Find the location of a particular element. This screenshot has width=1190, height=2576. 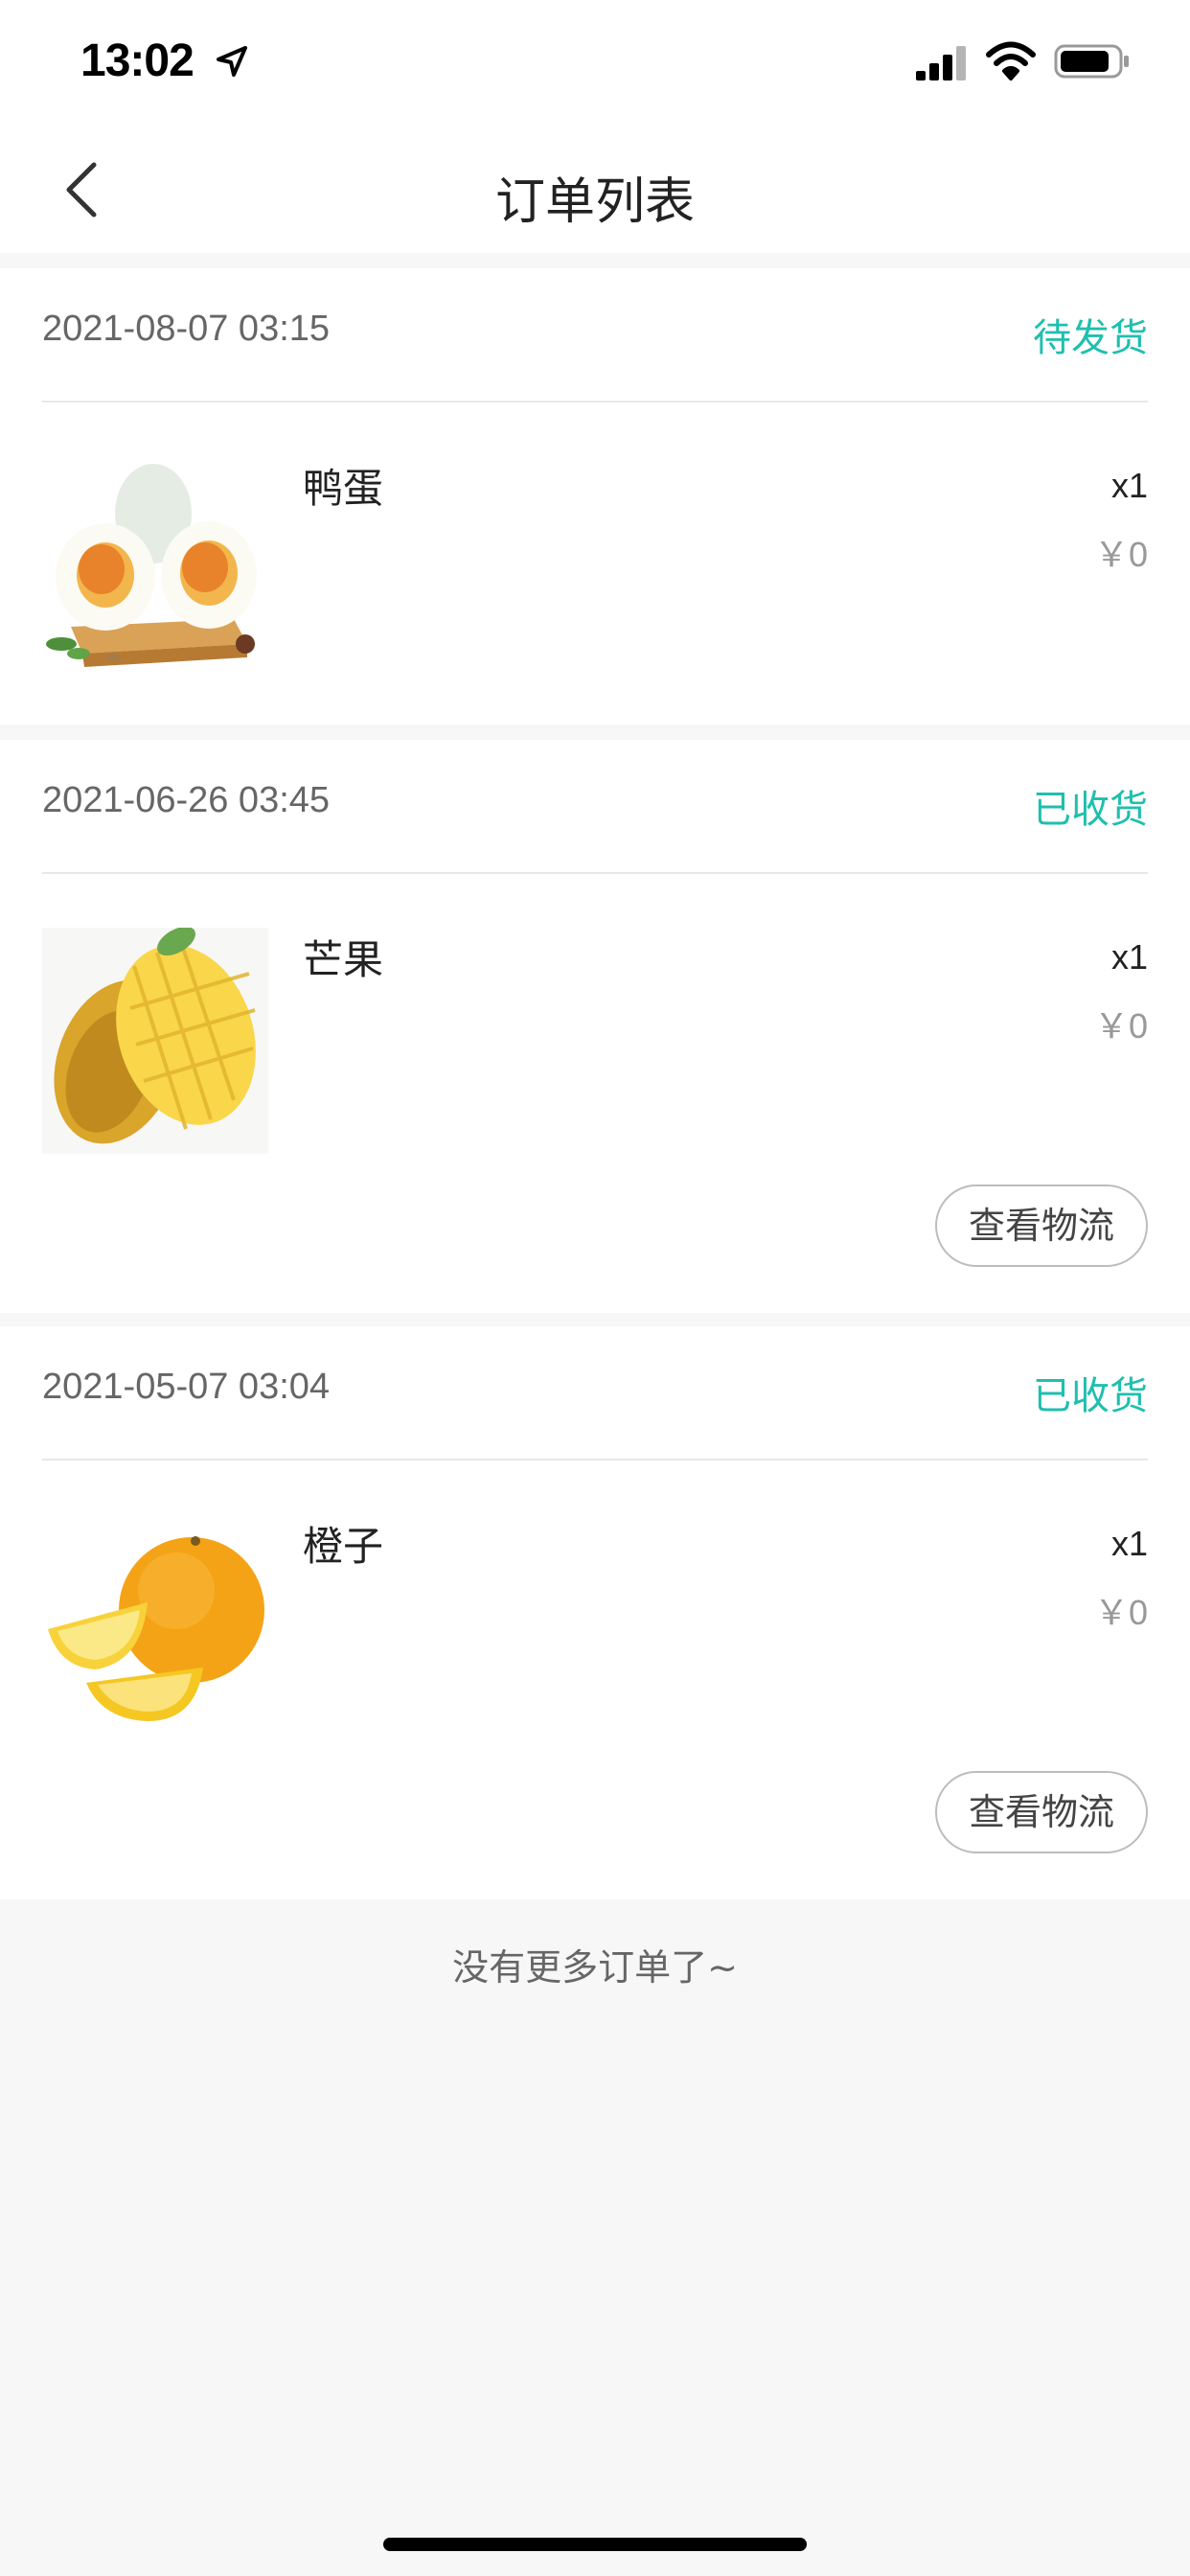

product-name: 鸭蛋 is located at coordinates (343, 488).